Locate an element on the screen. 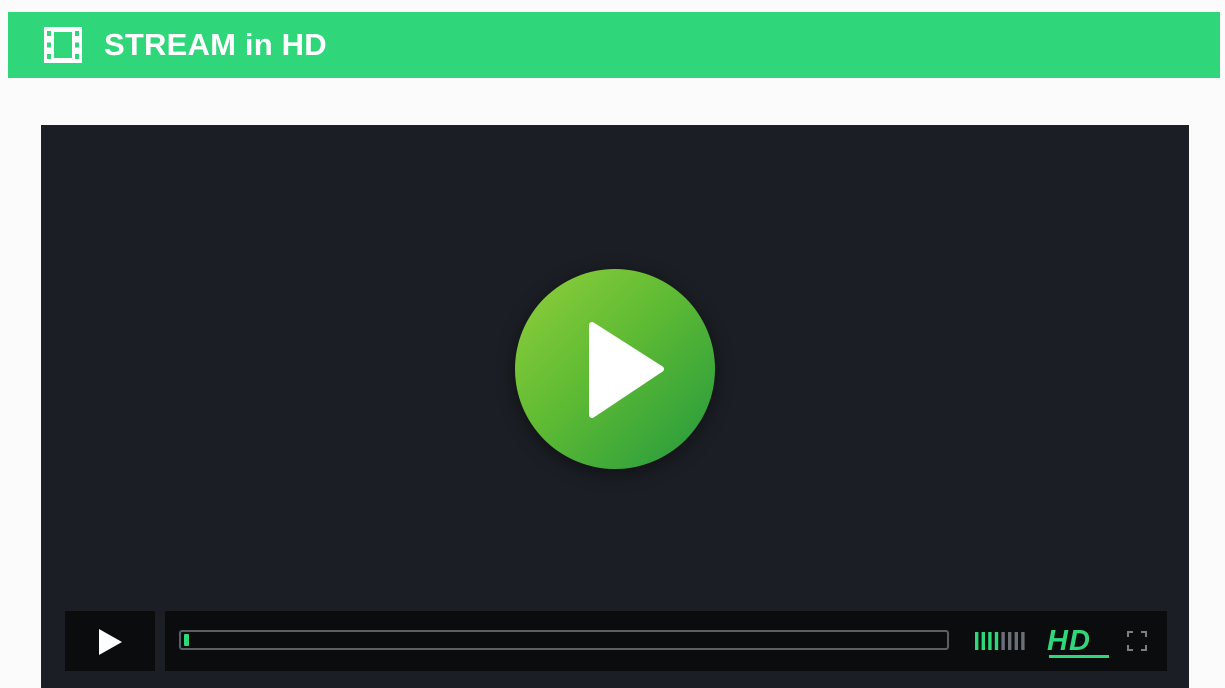  hd-underline is located at coordinates (1079, 656).